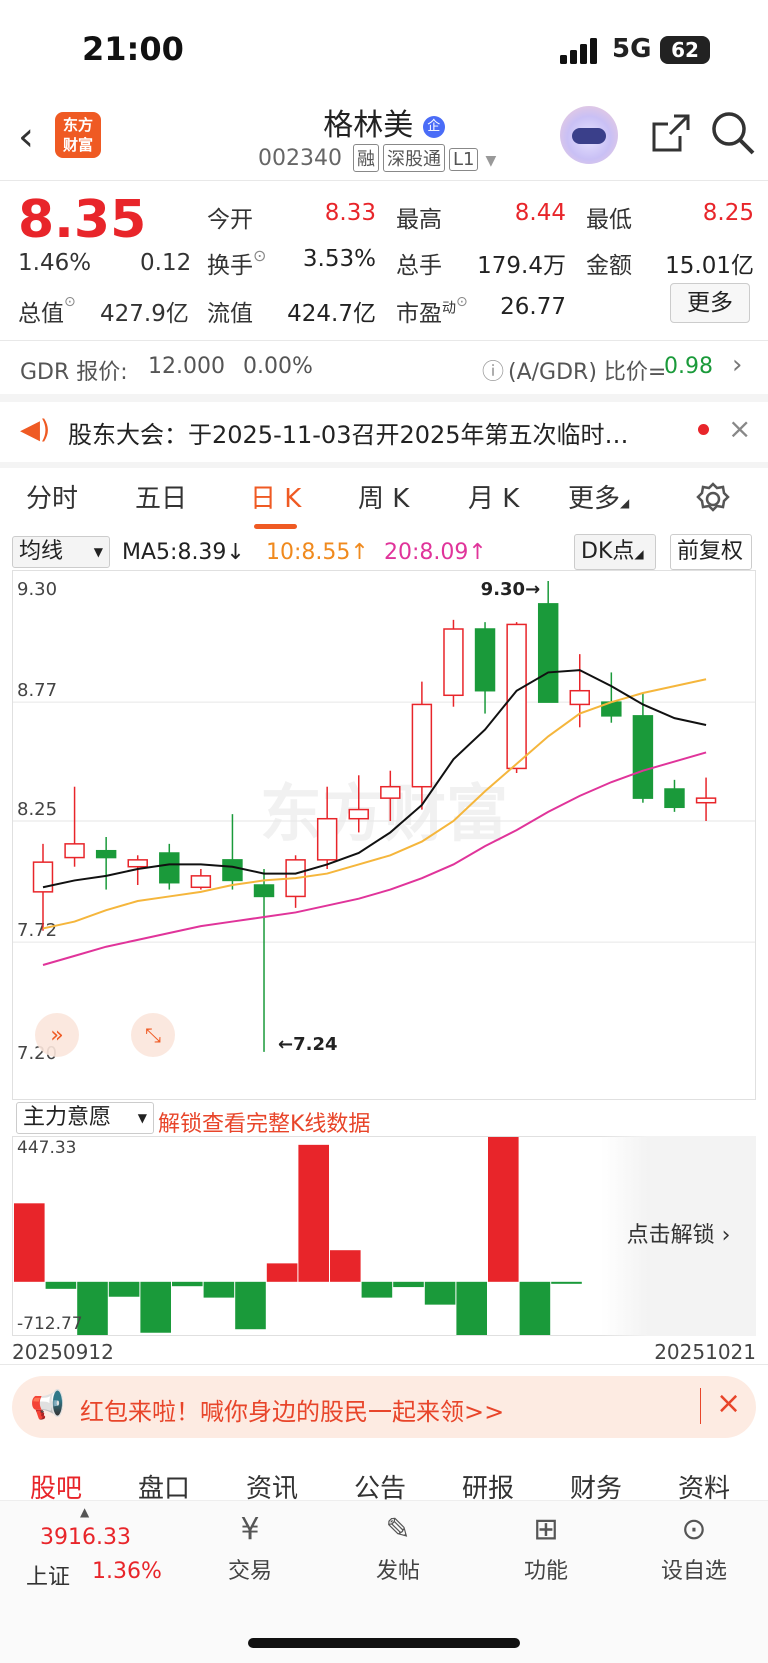 The height and width of the screenshot is (1663, 768). I want to click on volume-value: 179.4万, so click(521, 266).